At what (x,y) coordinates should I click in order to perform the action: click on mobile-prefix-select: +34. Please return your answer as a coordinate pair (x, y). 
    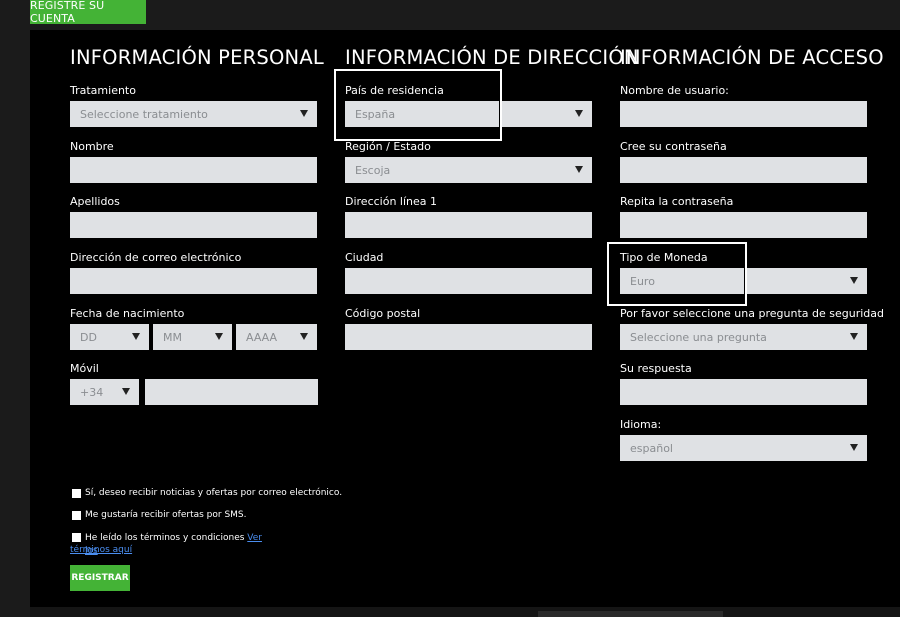
    Looking at the image, I should click on (104, 392).